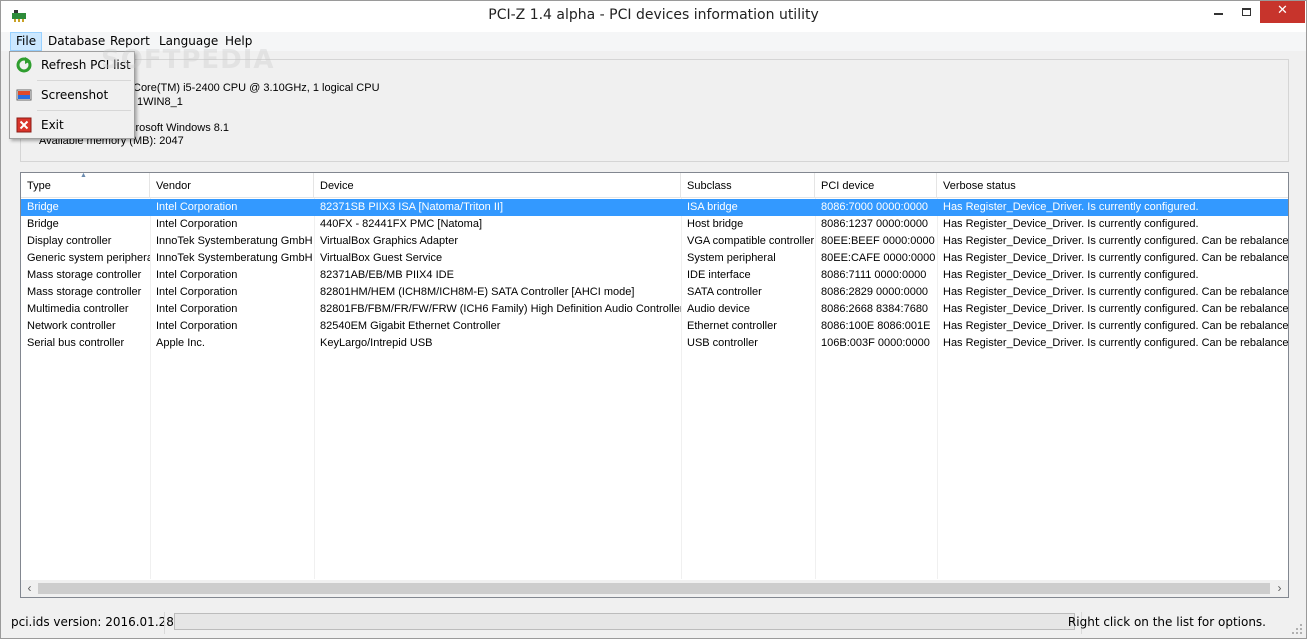 The height and width of the screenshot is (639, 1307). Describe the element at coordinates (712, 207) in the screenshot. I see `cell-subclass: ISA bridge` at that location.